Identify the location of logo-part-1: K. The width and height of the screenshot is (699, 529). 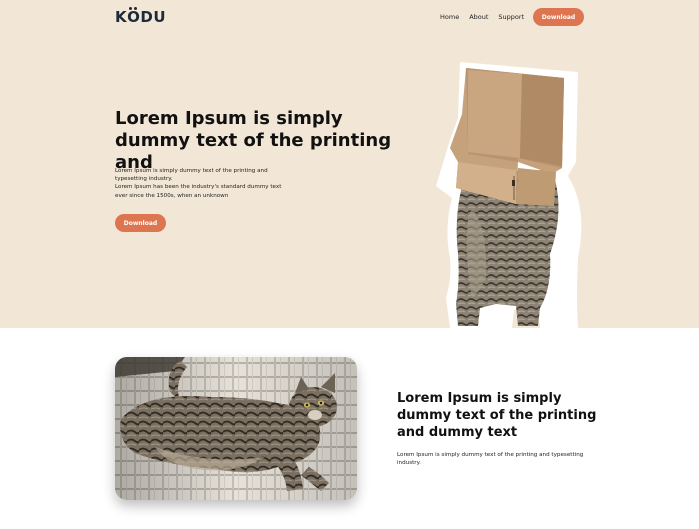
(121, 17).